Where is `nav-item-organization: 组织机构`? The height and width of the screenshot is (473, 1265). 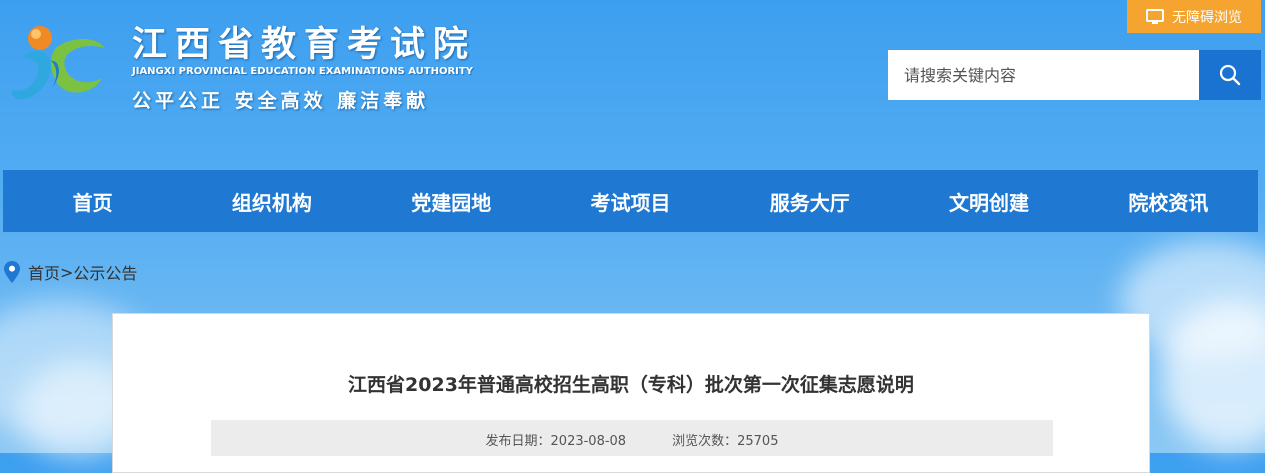
nav-item-organization: 组织机构 is located at coordinates (271, 201).